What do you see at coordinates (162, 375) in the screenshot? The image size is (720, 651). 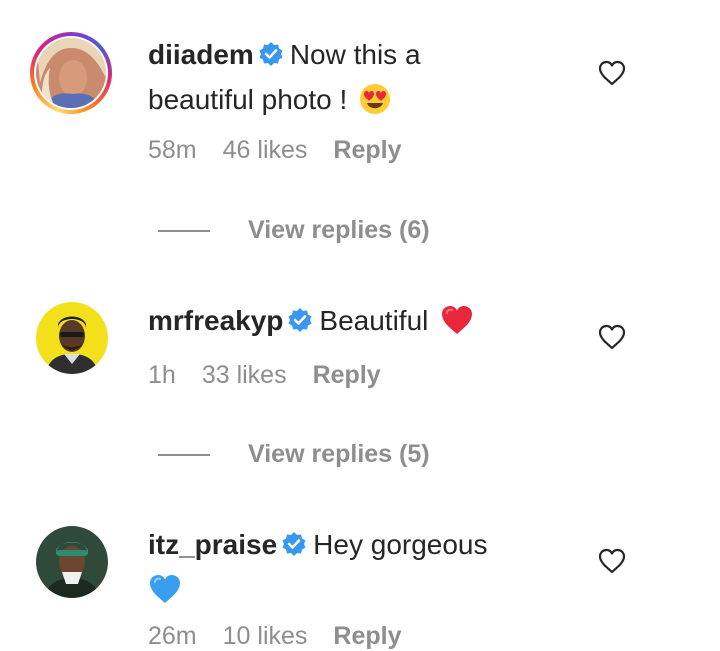 I see `comment-time: 1h` at bounding box center [162, 375].